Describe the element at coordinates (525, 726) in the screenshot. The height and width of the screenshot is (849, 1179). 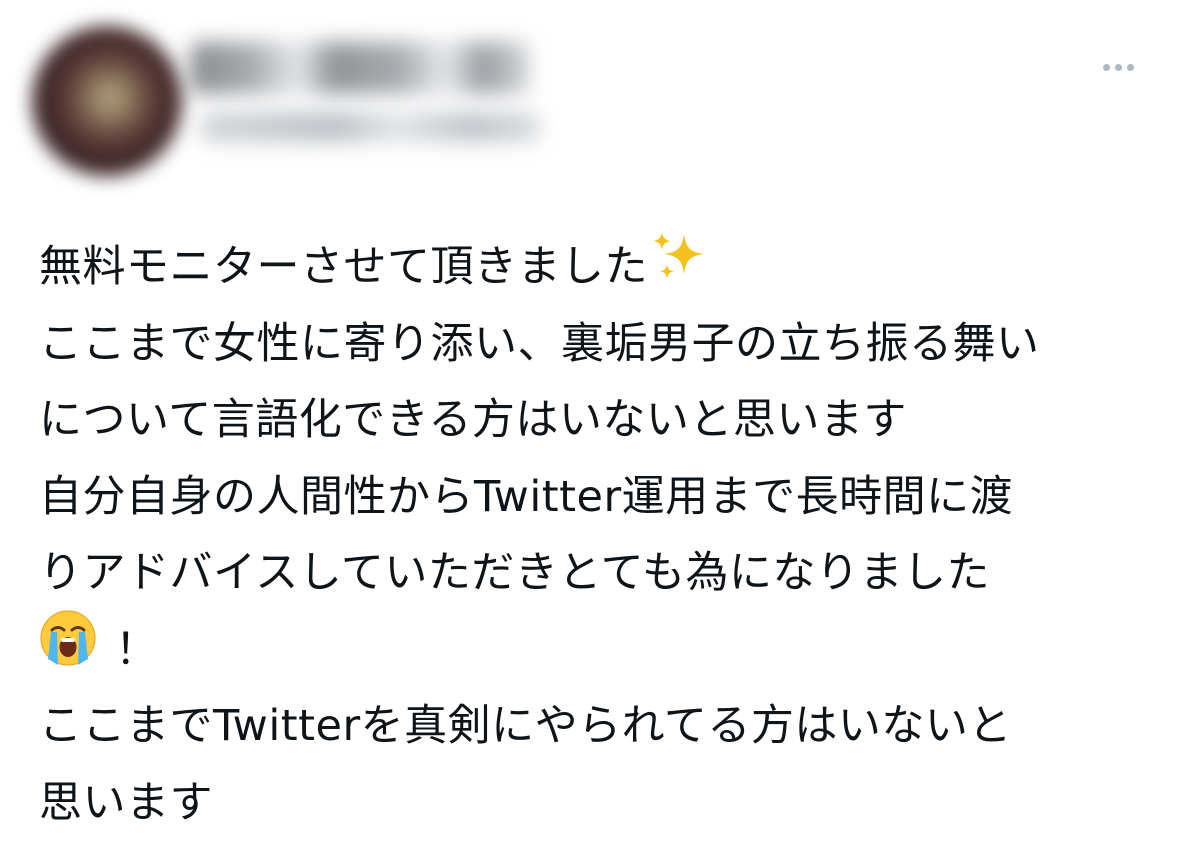
I see `tweet-line-text: ここまでTwitterを真剣にやられてる方はいないと` at that location.